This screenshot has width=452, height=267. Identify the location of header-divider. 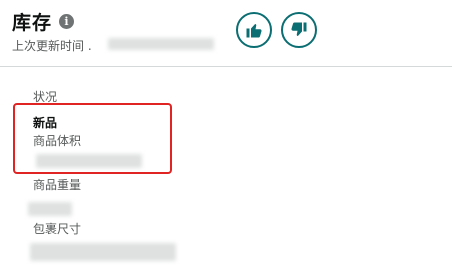
(226, 66).